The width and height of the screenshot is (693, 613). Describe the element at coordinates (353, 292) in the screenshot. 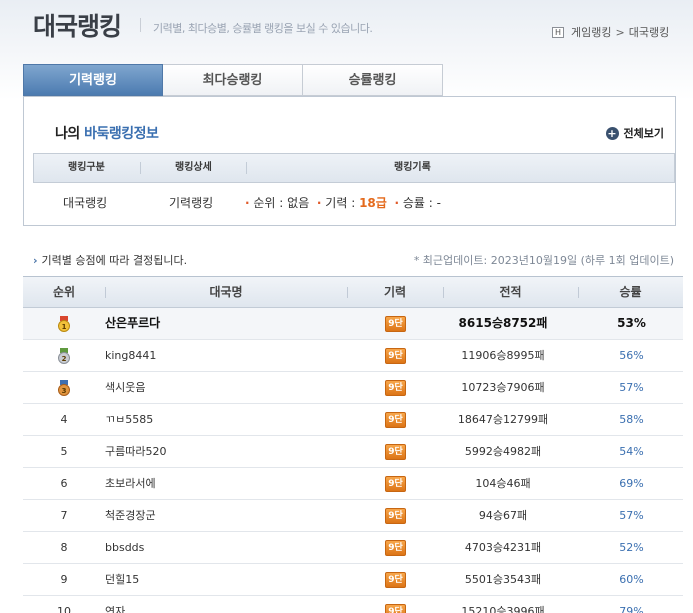

I see `ranking-table-header: 순위 대국명 기력 전적 승률` at that location.